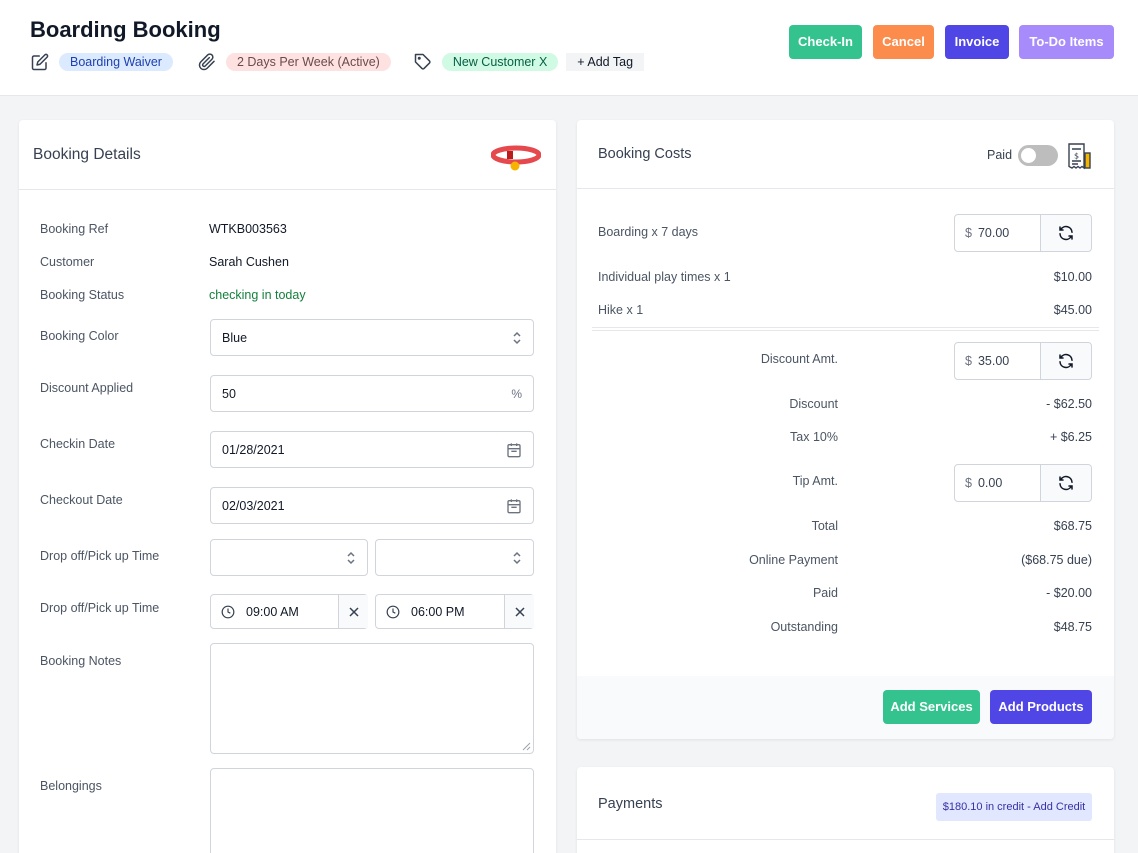 This screenshot has width=1138, height=853. What do you see at coordinates (372, 810) in the screenshot?
I see `belongings-textarea` at bounding box center [372, 810].